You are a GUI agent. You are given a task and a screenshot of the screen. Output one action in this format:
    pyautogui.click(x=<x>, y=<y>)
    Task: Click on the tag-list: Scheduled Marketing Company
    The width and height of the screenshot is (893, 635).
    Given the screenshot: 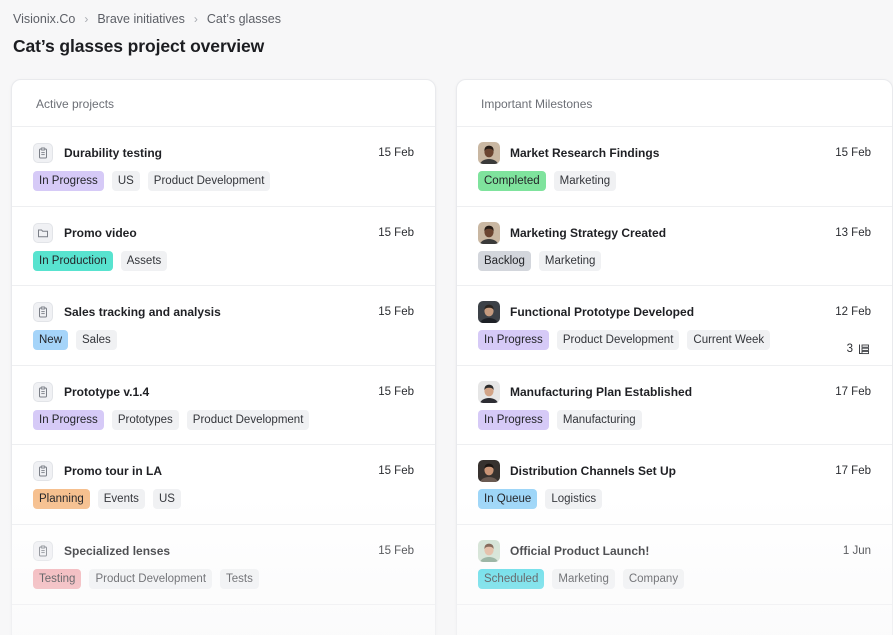 What is the action you would take?
    pyautogui.click(x=581, y=578)
    